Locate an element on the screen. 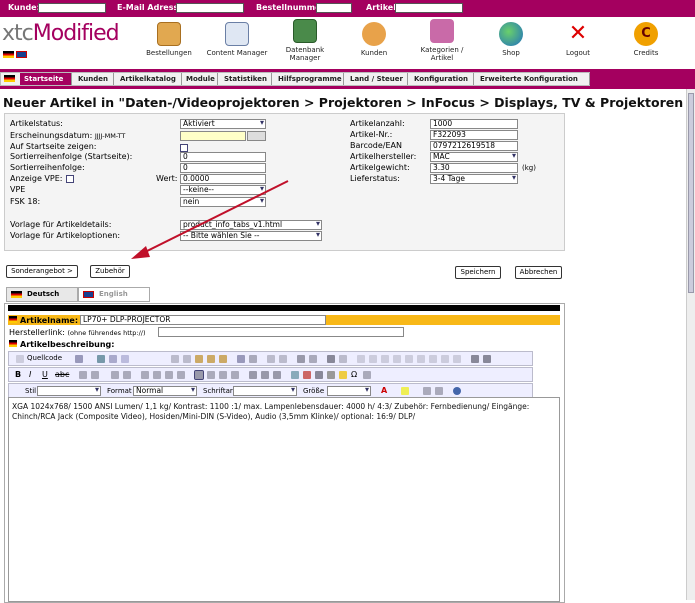 This screenshot has width=695, height=603. nav-datenbank-manager: Datenbank Manager is located at coordinates (305, 39).